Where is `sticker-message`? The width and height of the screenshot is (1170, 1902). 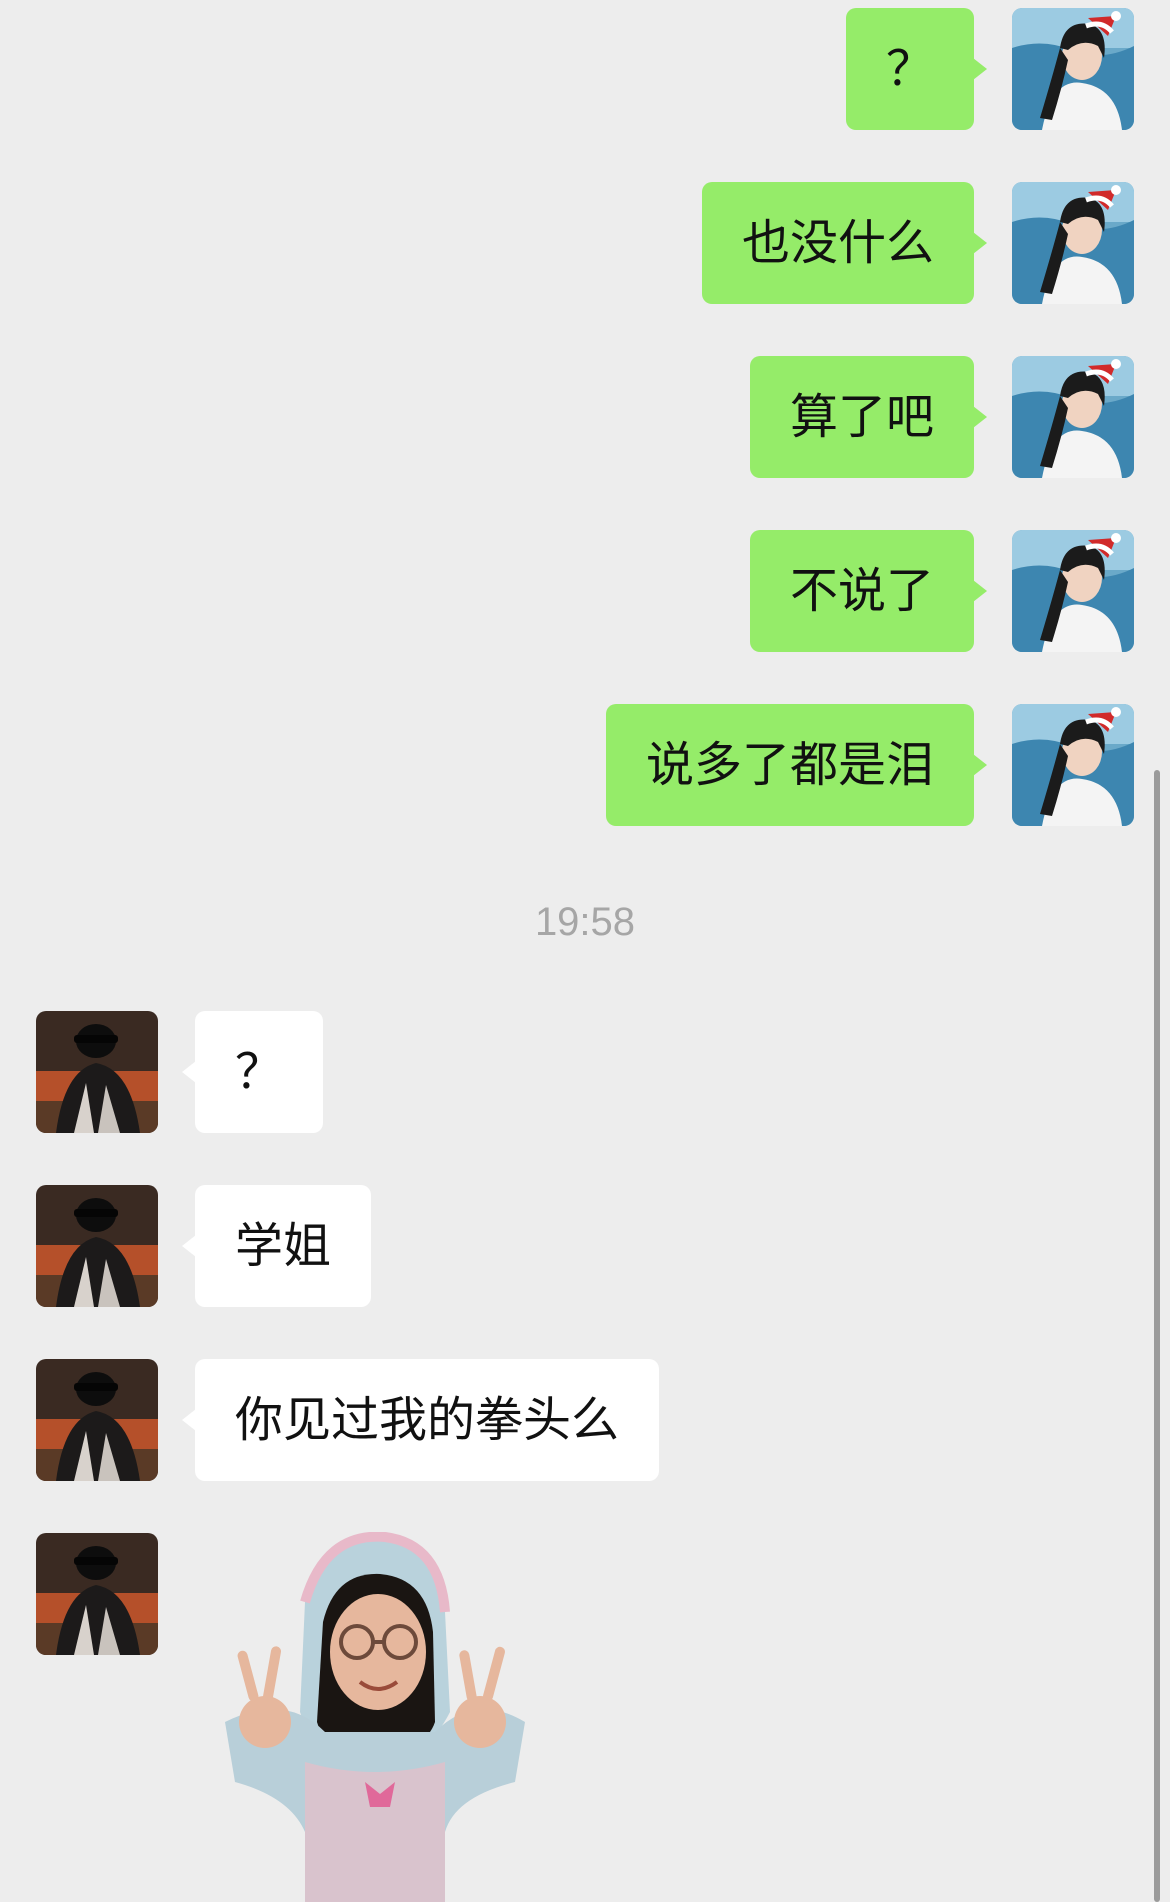
sticker-message is located at coordinates (372, 1717).